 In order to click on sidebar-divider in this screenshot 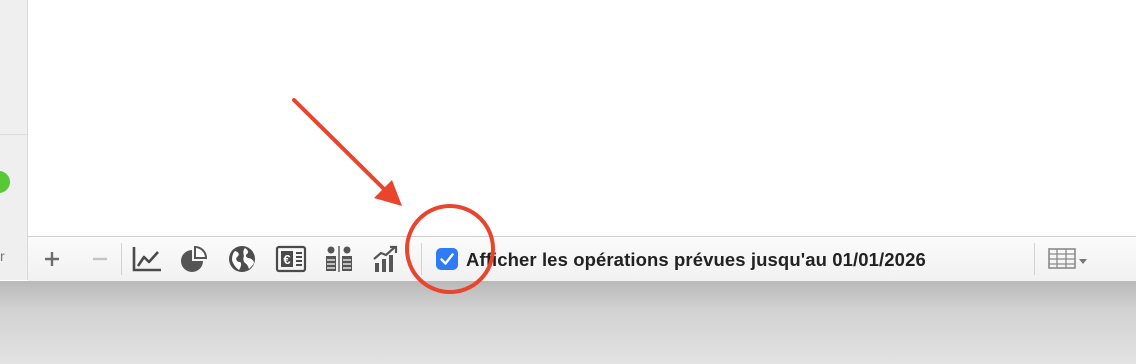, I will do `click(13, 134)`.